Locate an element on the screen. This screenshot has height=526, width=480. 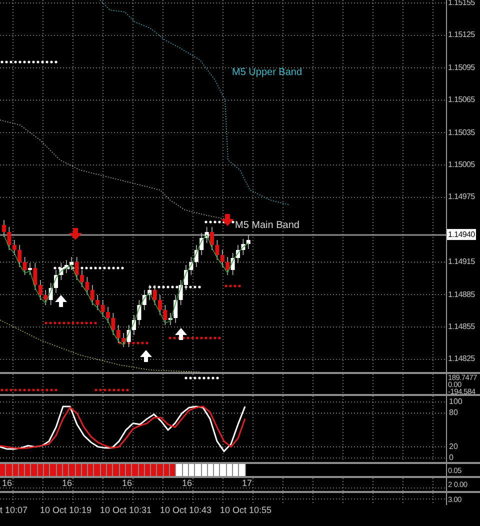
price-label: 1.14975 is located at coordinates (461, 197).